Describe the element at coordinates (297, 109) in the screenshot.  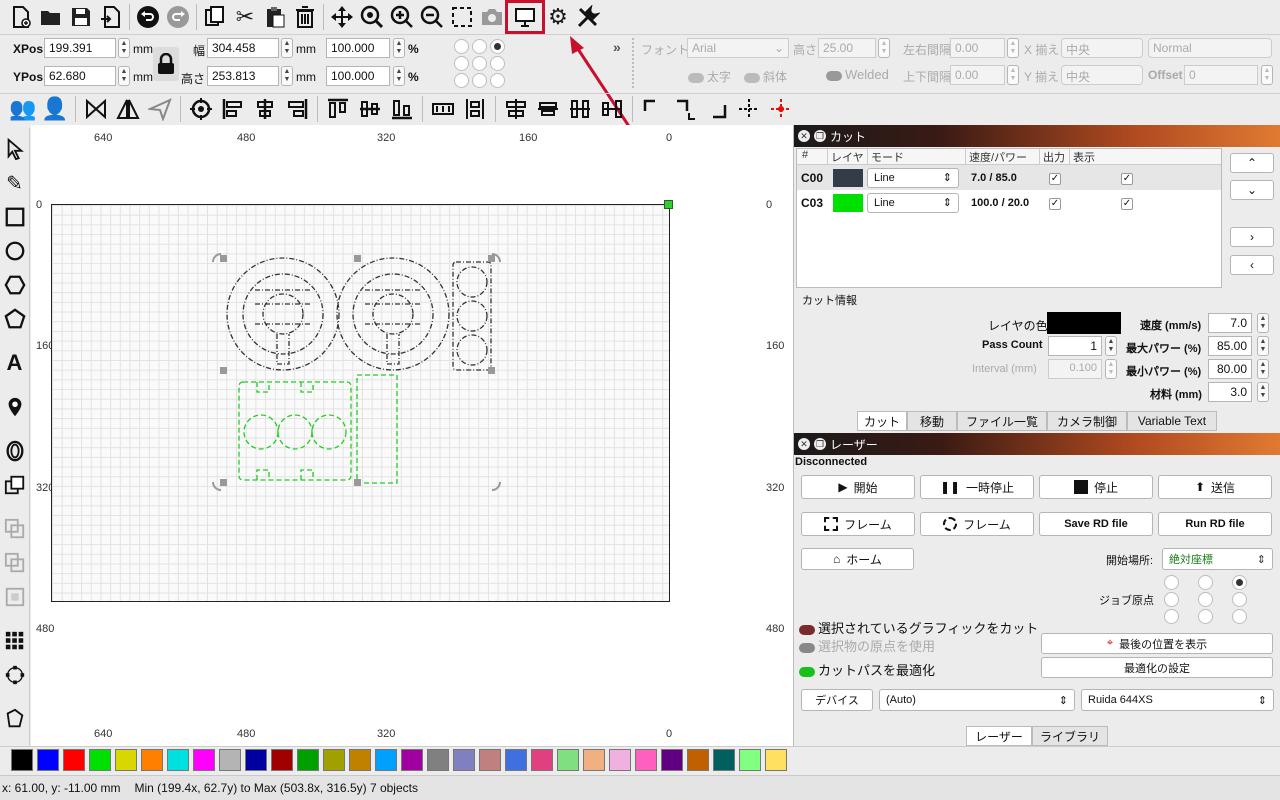
I see `align-right-icon` at that location.